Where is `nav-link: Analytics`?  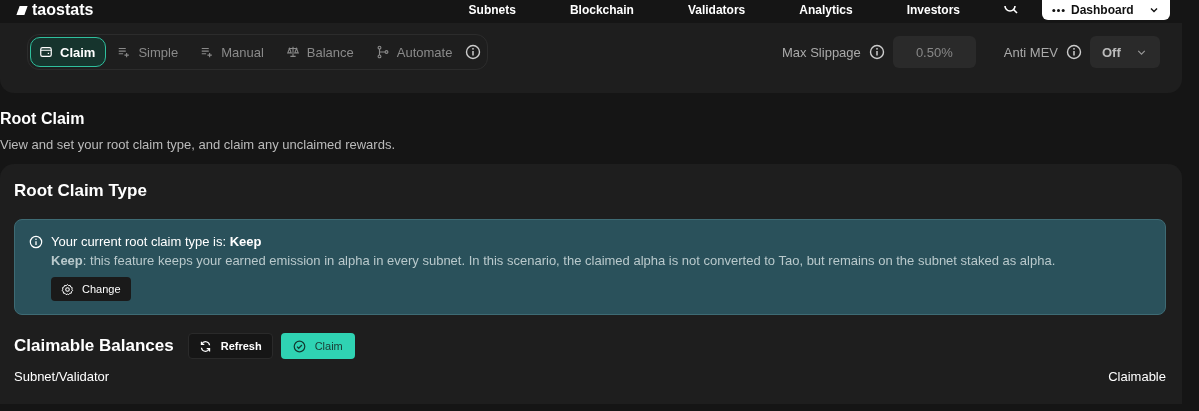
nav-link: Analytics is located at coordinates (826, 10).